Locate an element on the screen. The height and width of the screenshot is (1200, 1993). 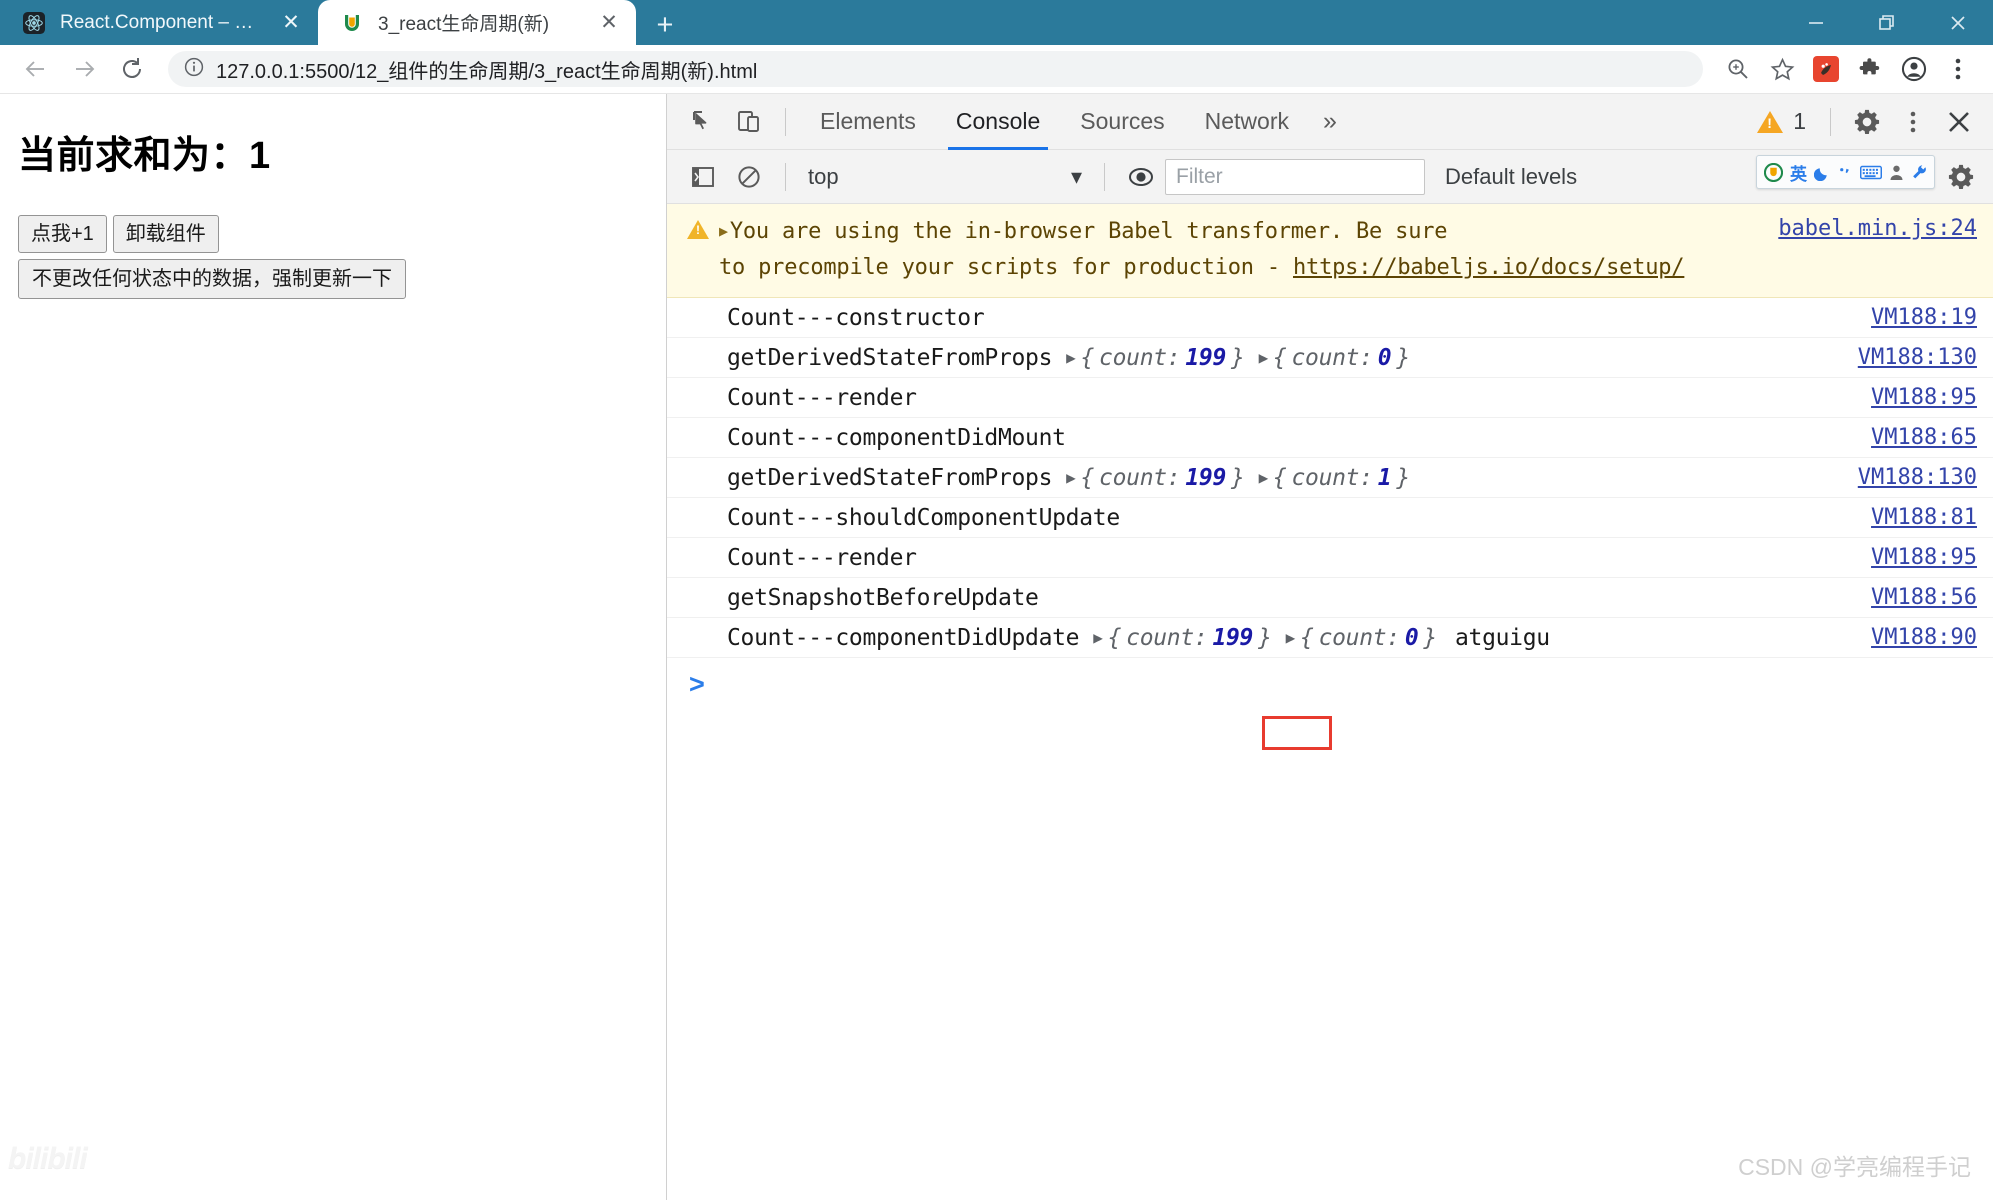
increment-button: 点我+1 is located at coordinates (62, 234).